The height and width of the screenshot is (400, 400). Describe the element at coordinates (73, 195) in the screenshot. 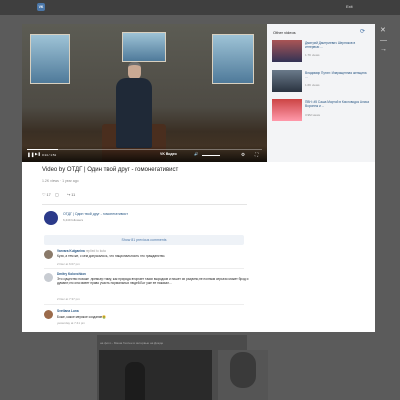

I see `share-count: 11` at that location.